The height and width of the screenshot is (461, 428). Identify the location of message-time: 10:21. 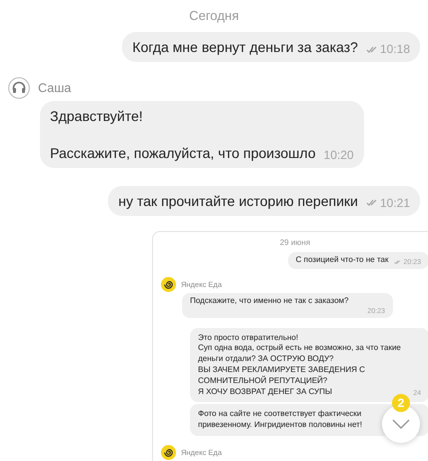
(395, 203).